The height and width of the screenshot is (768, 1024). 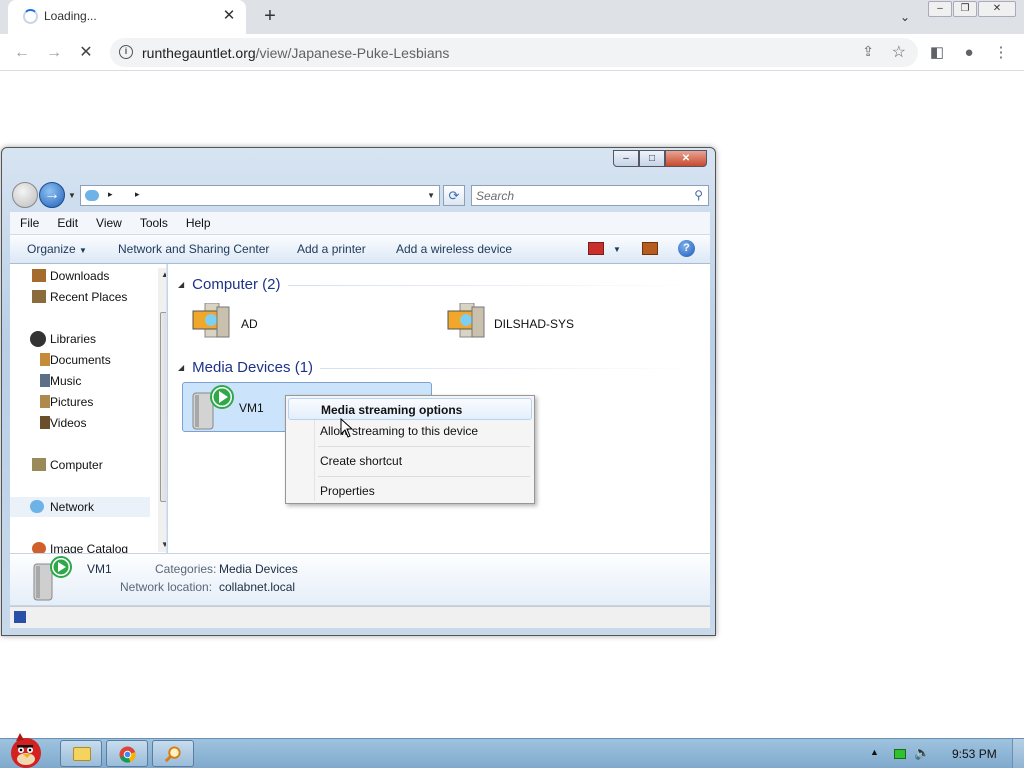 What do you see at coordinates (431, 195) in the screenshot?
I see `address-dropdown-icon: ▼` at bounding box center [431, 195].